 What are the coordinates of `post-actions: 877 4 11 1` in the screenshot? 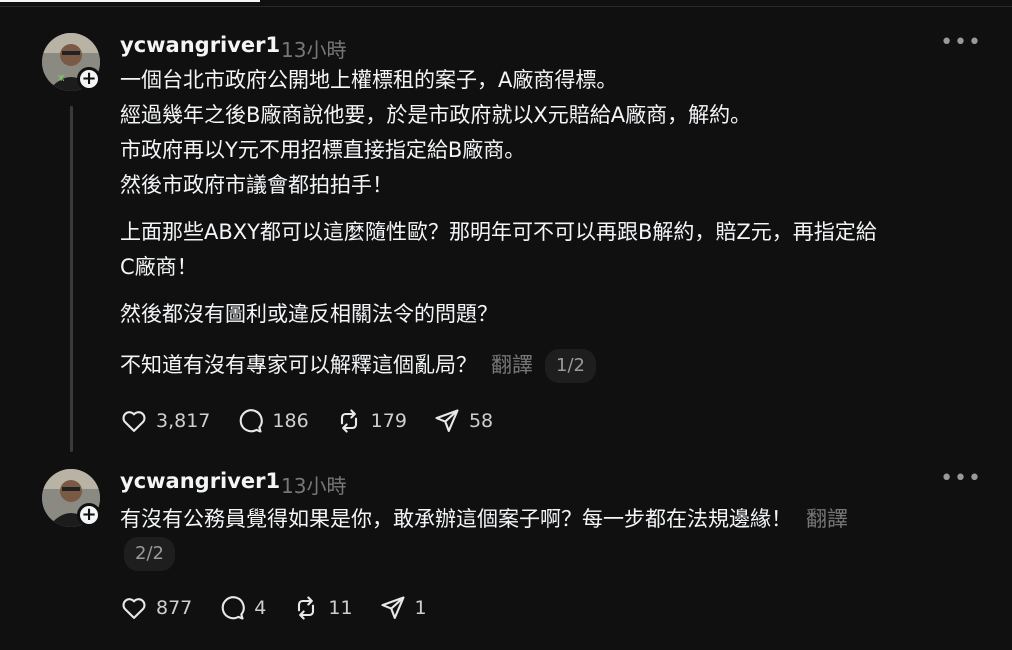 It's located at (286, 608).